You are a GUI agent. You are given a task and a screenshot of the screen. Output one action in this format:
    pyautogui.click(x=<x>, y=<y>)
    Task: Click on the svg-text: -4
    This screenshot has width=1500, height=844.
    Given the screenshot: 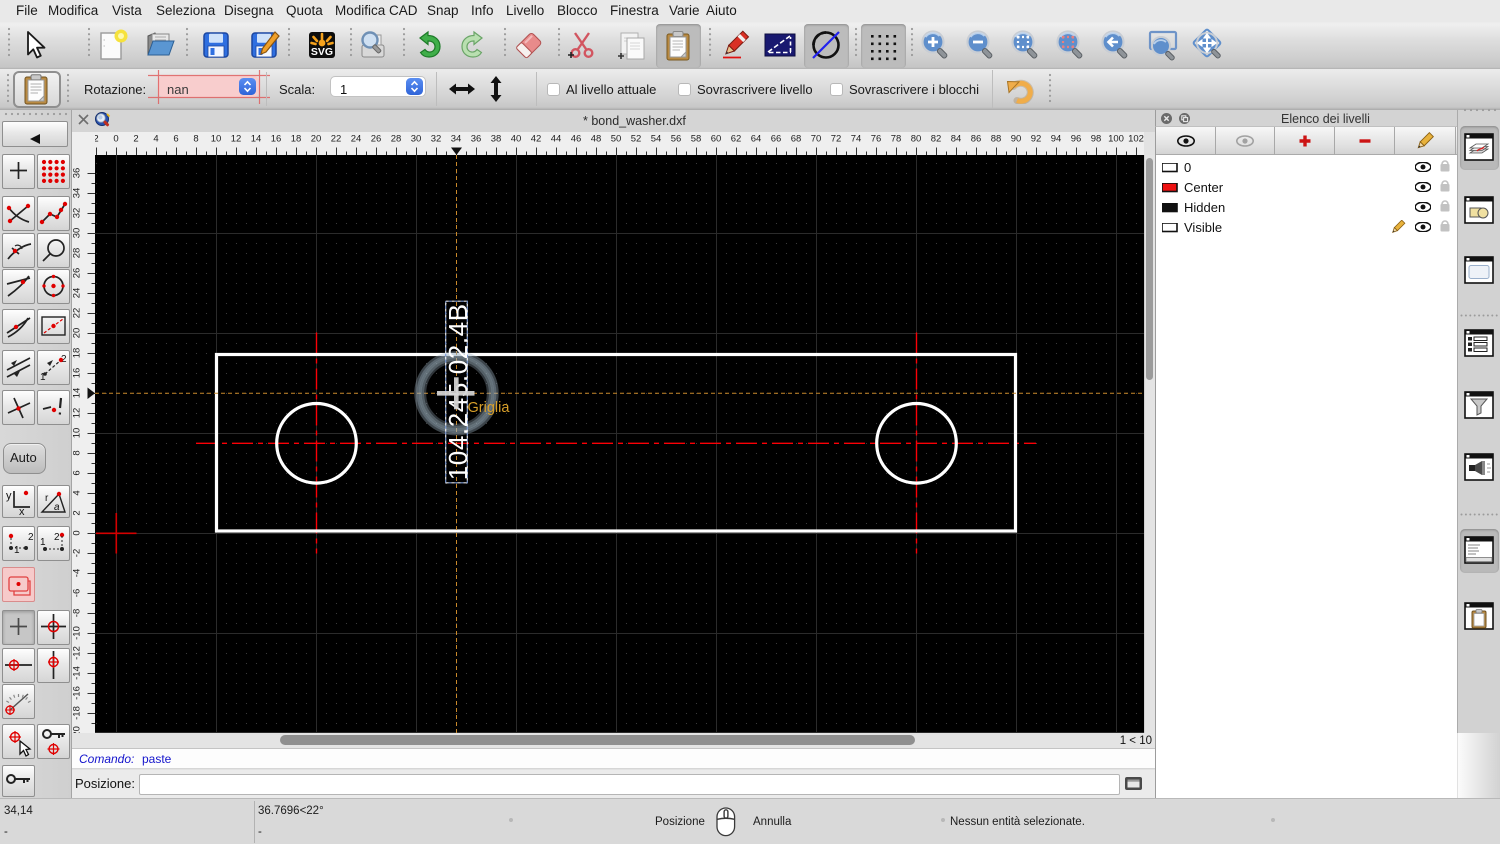 What is the action you would take?
    pyautogui.click(x=77, y=573)
    